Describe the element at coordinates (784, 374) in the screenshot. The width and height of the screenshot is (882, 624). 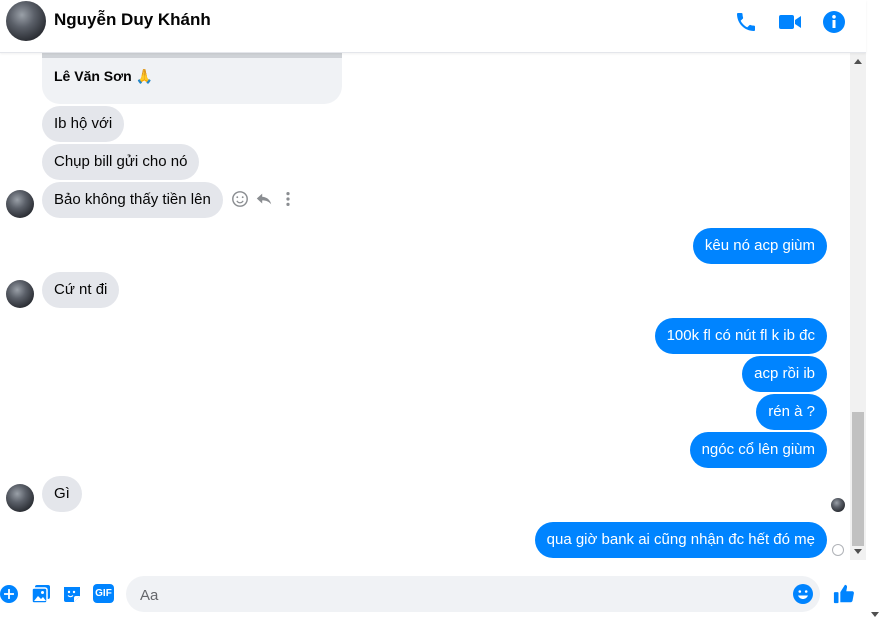
I see `message-outgoing: acp rồi ib` at that location.